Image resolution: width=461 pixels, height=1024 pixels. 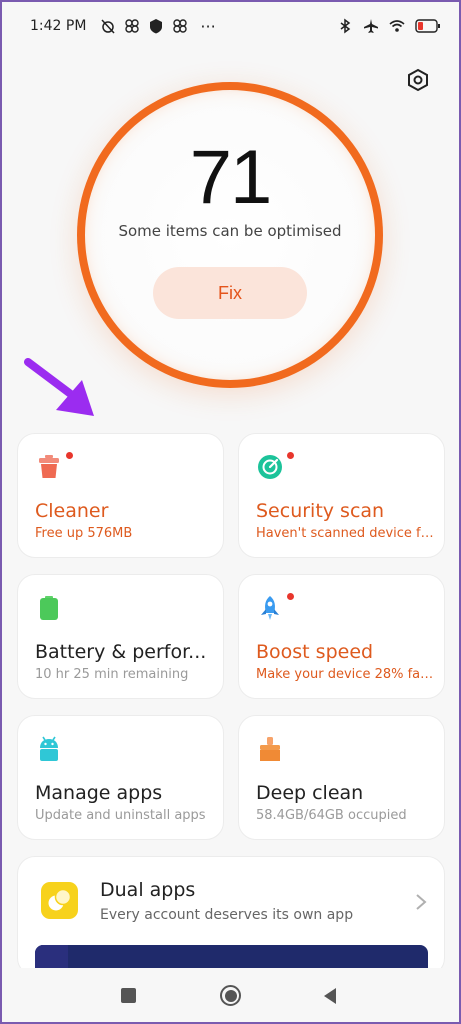 I want to click on settings-button, so click(x=418, y=80).